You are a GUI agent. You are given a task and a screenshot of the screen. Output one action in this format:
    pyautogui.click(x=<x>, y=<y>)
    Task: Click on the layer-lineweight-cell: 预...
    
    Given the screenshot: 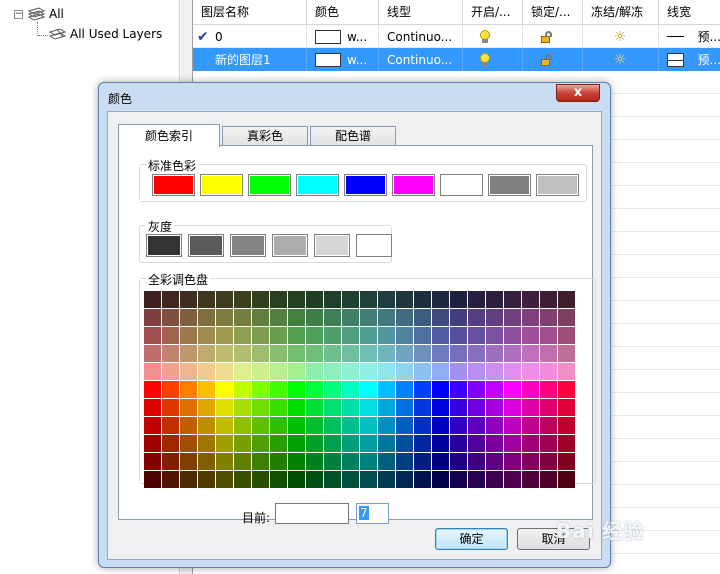 What is the action you would take?
    pyautogui.click(x=689, y=36)
    